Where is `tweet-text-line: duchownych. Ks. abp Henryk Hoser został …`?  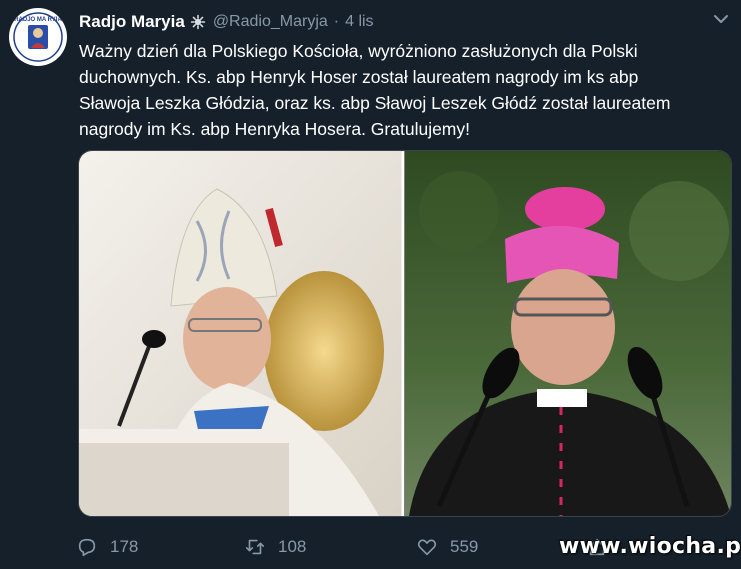
tweet-text-line: duchownych. Ks. abp Henryk Hoser został … is located at coordinates (359, 77).